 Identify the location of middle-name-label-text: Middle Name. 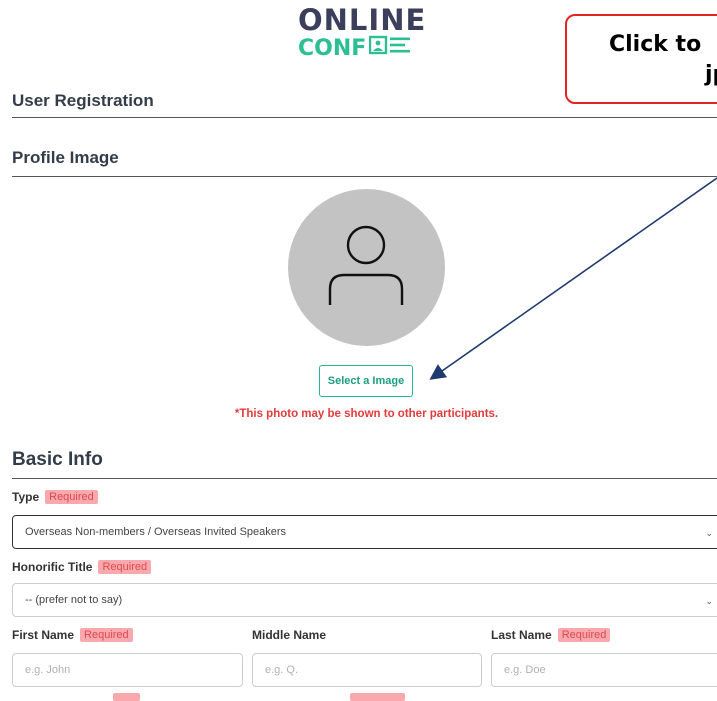
(289, 635).